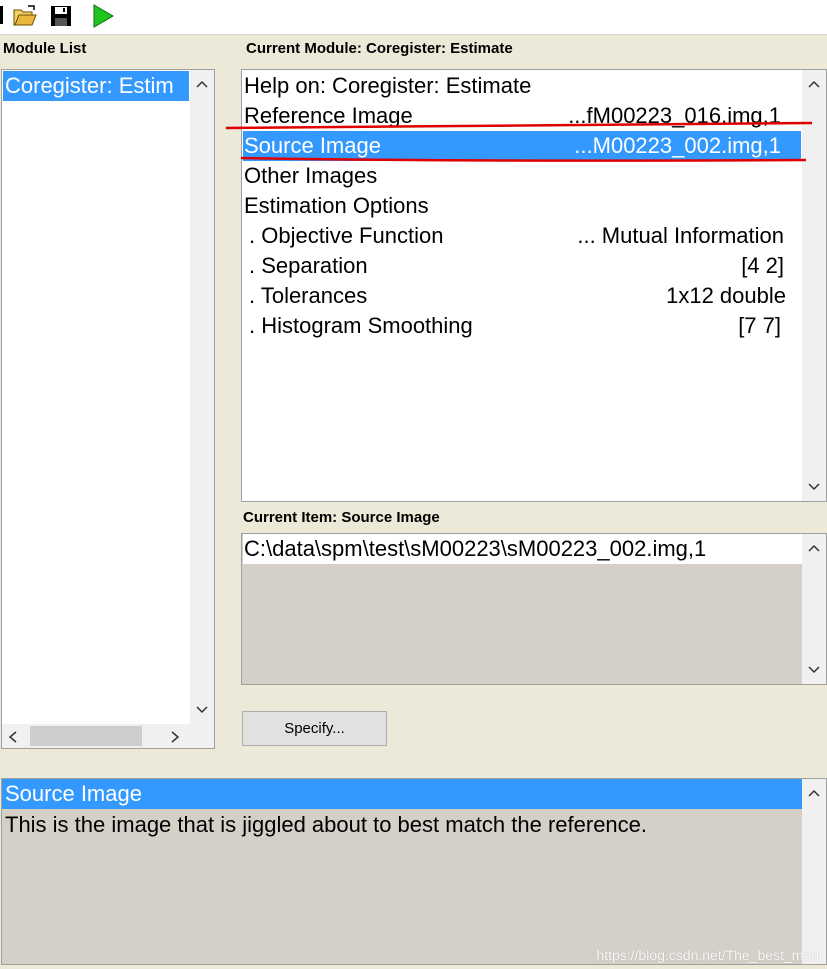 This screenshot has height=969, width=827. What do you see at coordinates (522, 146) in the screenshot?
I see `source-image-row: Source Image ...M00223_002.img,1` at bounding box center [522, 146].